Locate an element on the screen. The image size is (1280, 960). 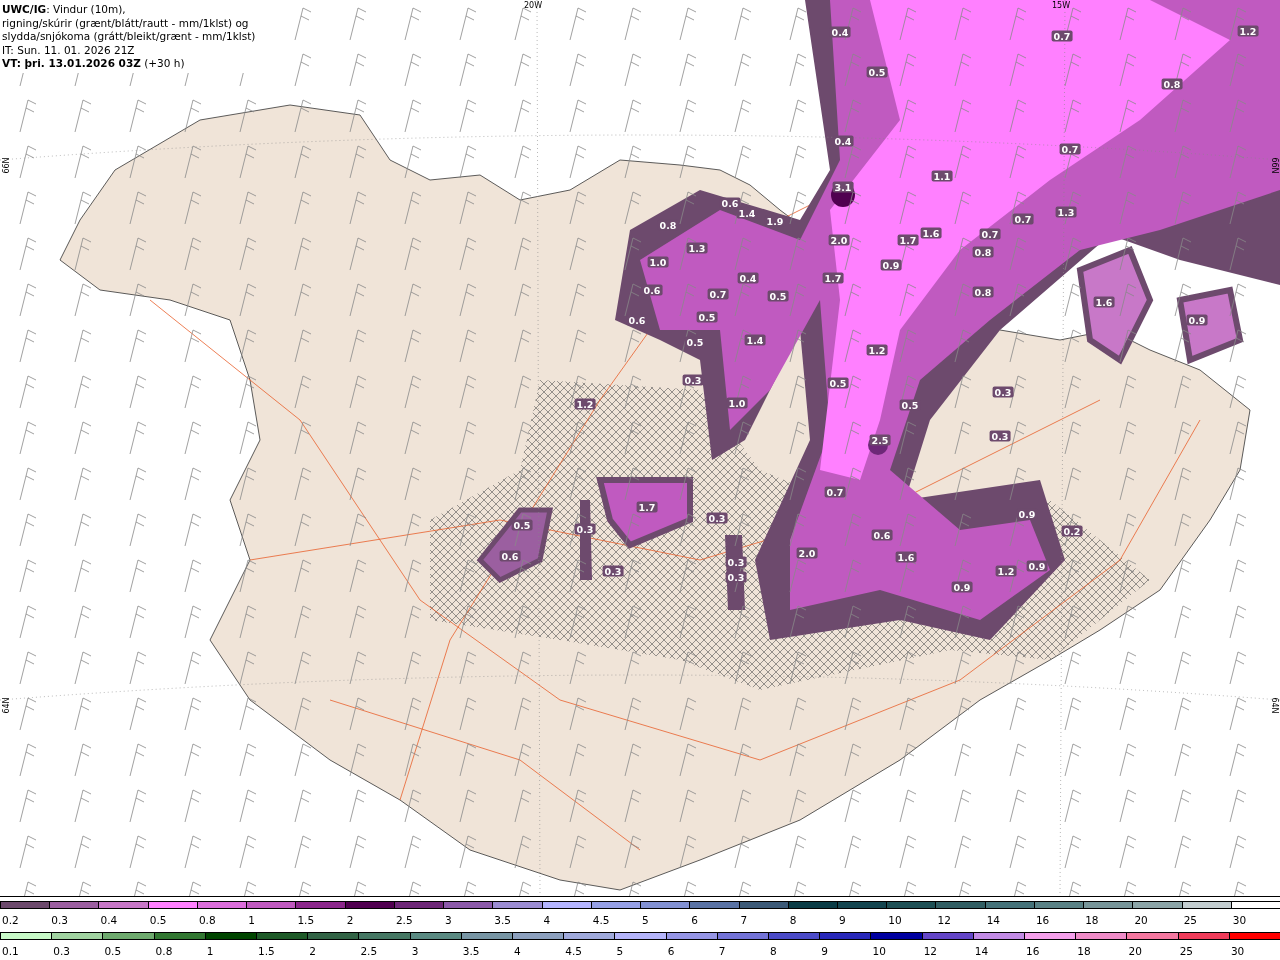
header-text: UWC/IG: Vindur (10m), is located at coordinates (64, 10).